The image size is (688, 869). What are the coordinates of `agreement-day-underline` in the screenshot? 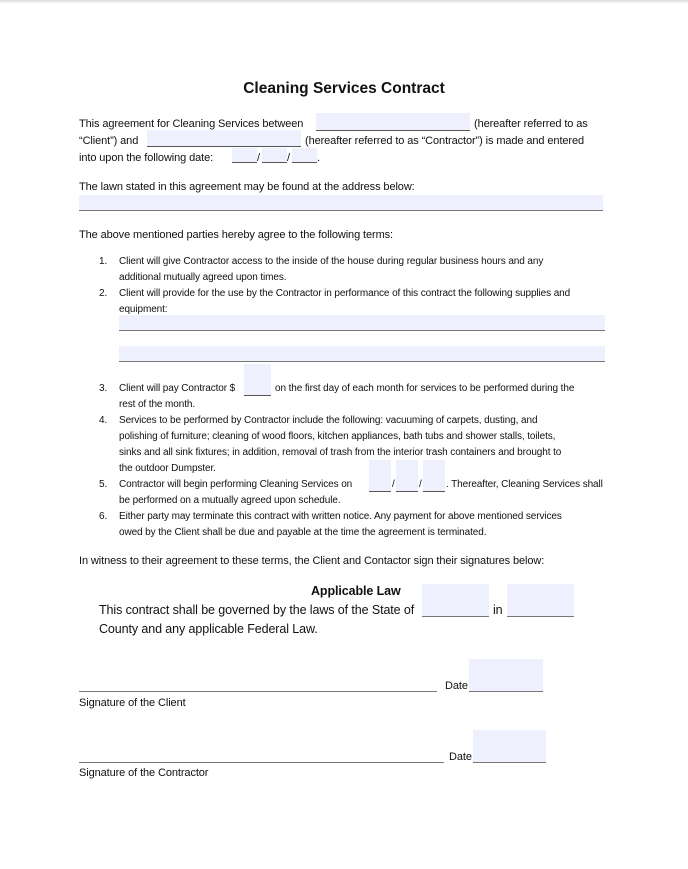 It's located at (274, 162).